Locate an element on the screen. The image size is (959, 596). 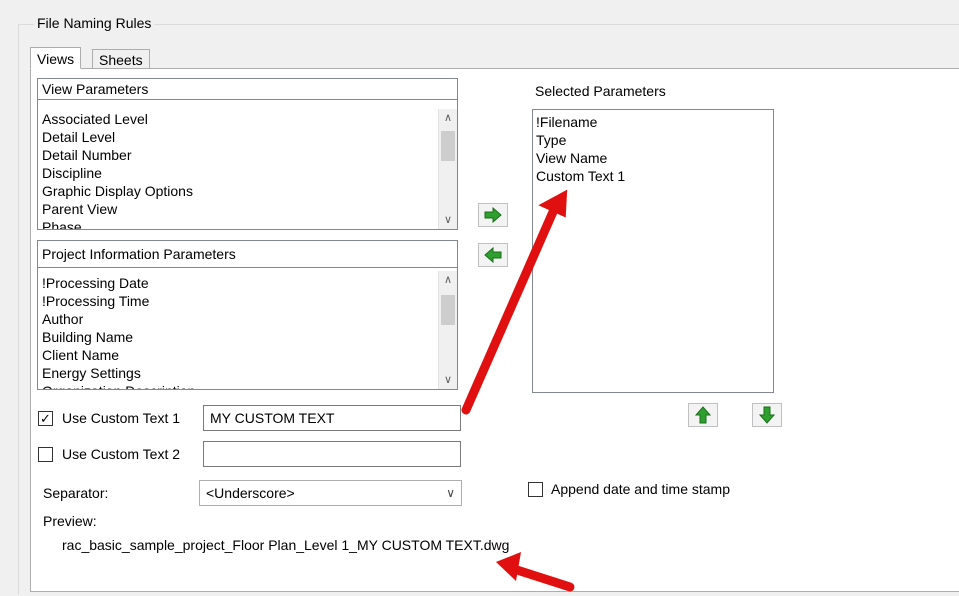
annotation-arrows is located at coordinates (518, 390).